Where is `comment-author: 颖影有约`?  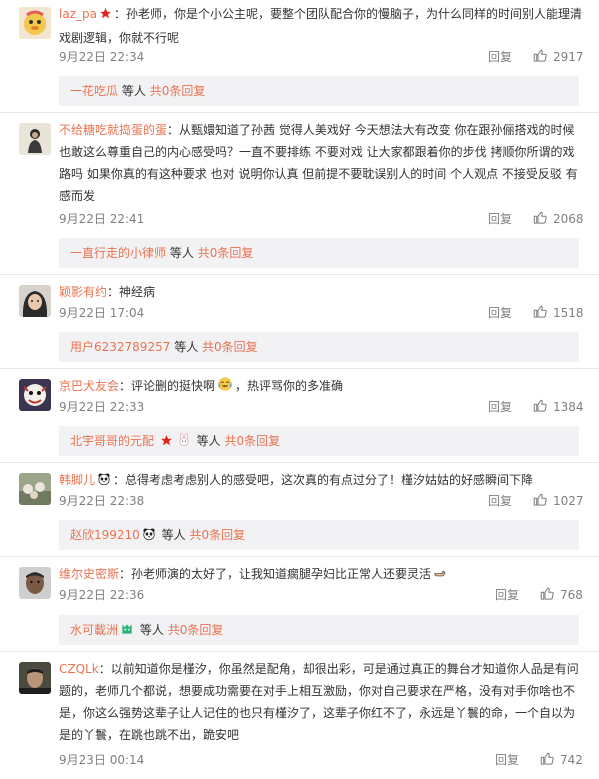 comment-author: 颖影有约 is located at coordinates (83, 292).